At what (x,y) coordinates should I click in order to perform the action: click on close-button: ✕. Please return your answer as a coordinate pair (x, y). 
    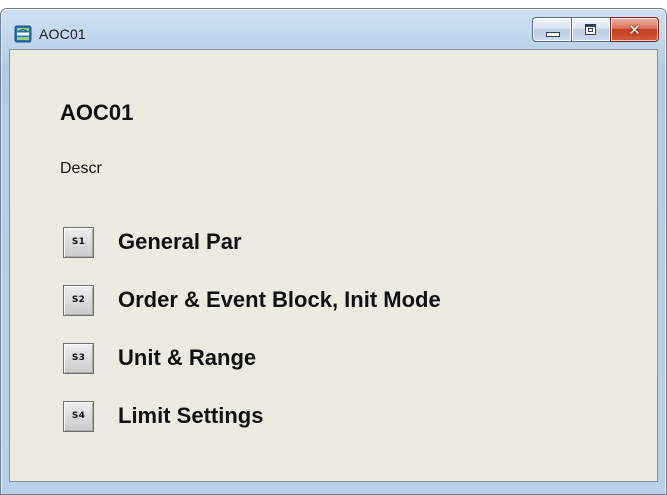
    Looking at the image, I should click on (634, 29).